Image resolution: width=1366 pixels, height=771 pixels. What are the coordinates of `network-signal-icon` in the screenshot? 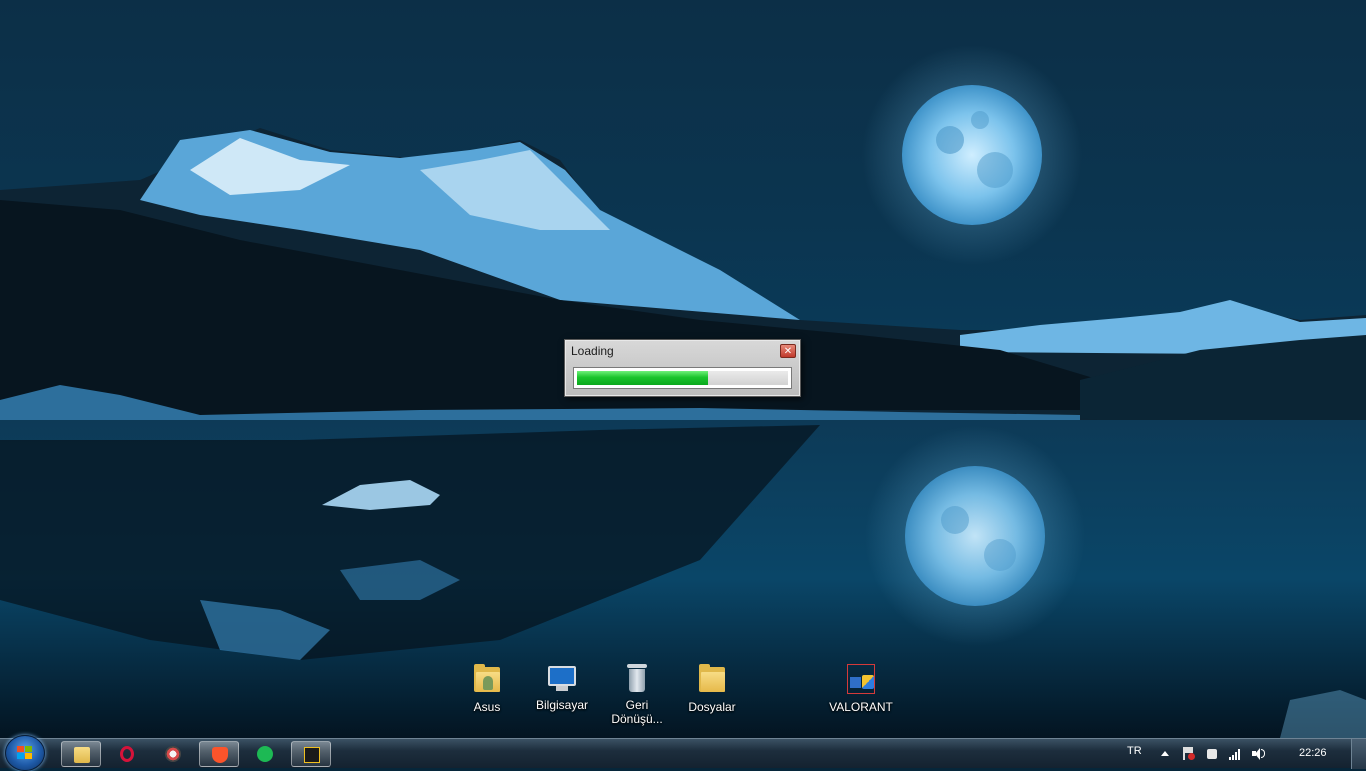 It's located at (1236, 753).